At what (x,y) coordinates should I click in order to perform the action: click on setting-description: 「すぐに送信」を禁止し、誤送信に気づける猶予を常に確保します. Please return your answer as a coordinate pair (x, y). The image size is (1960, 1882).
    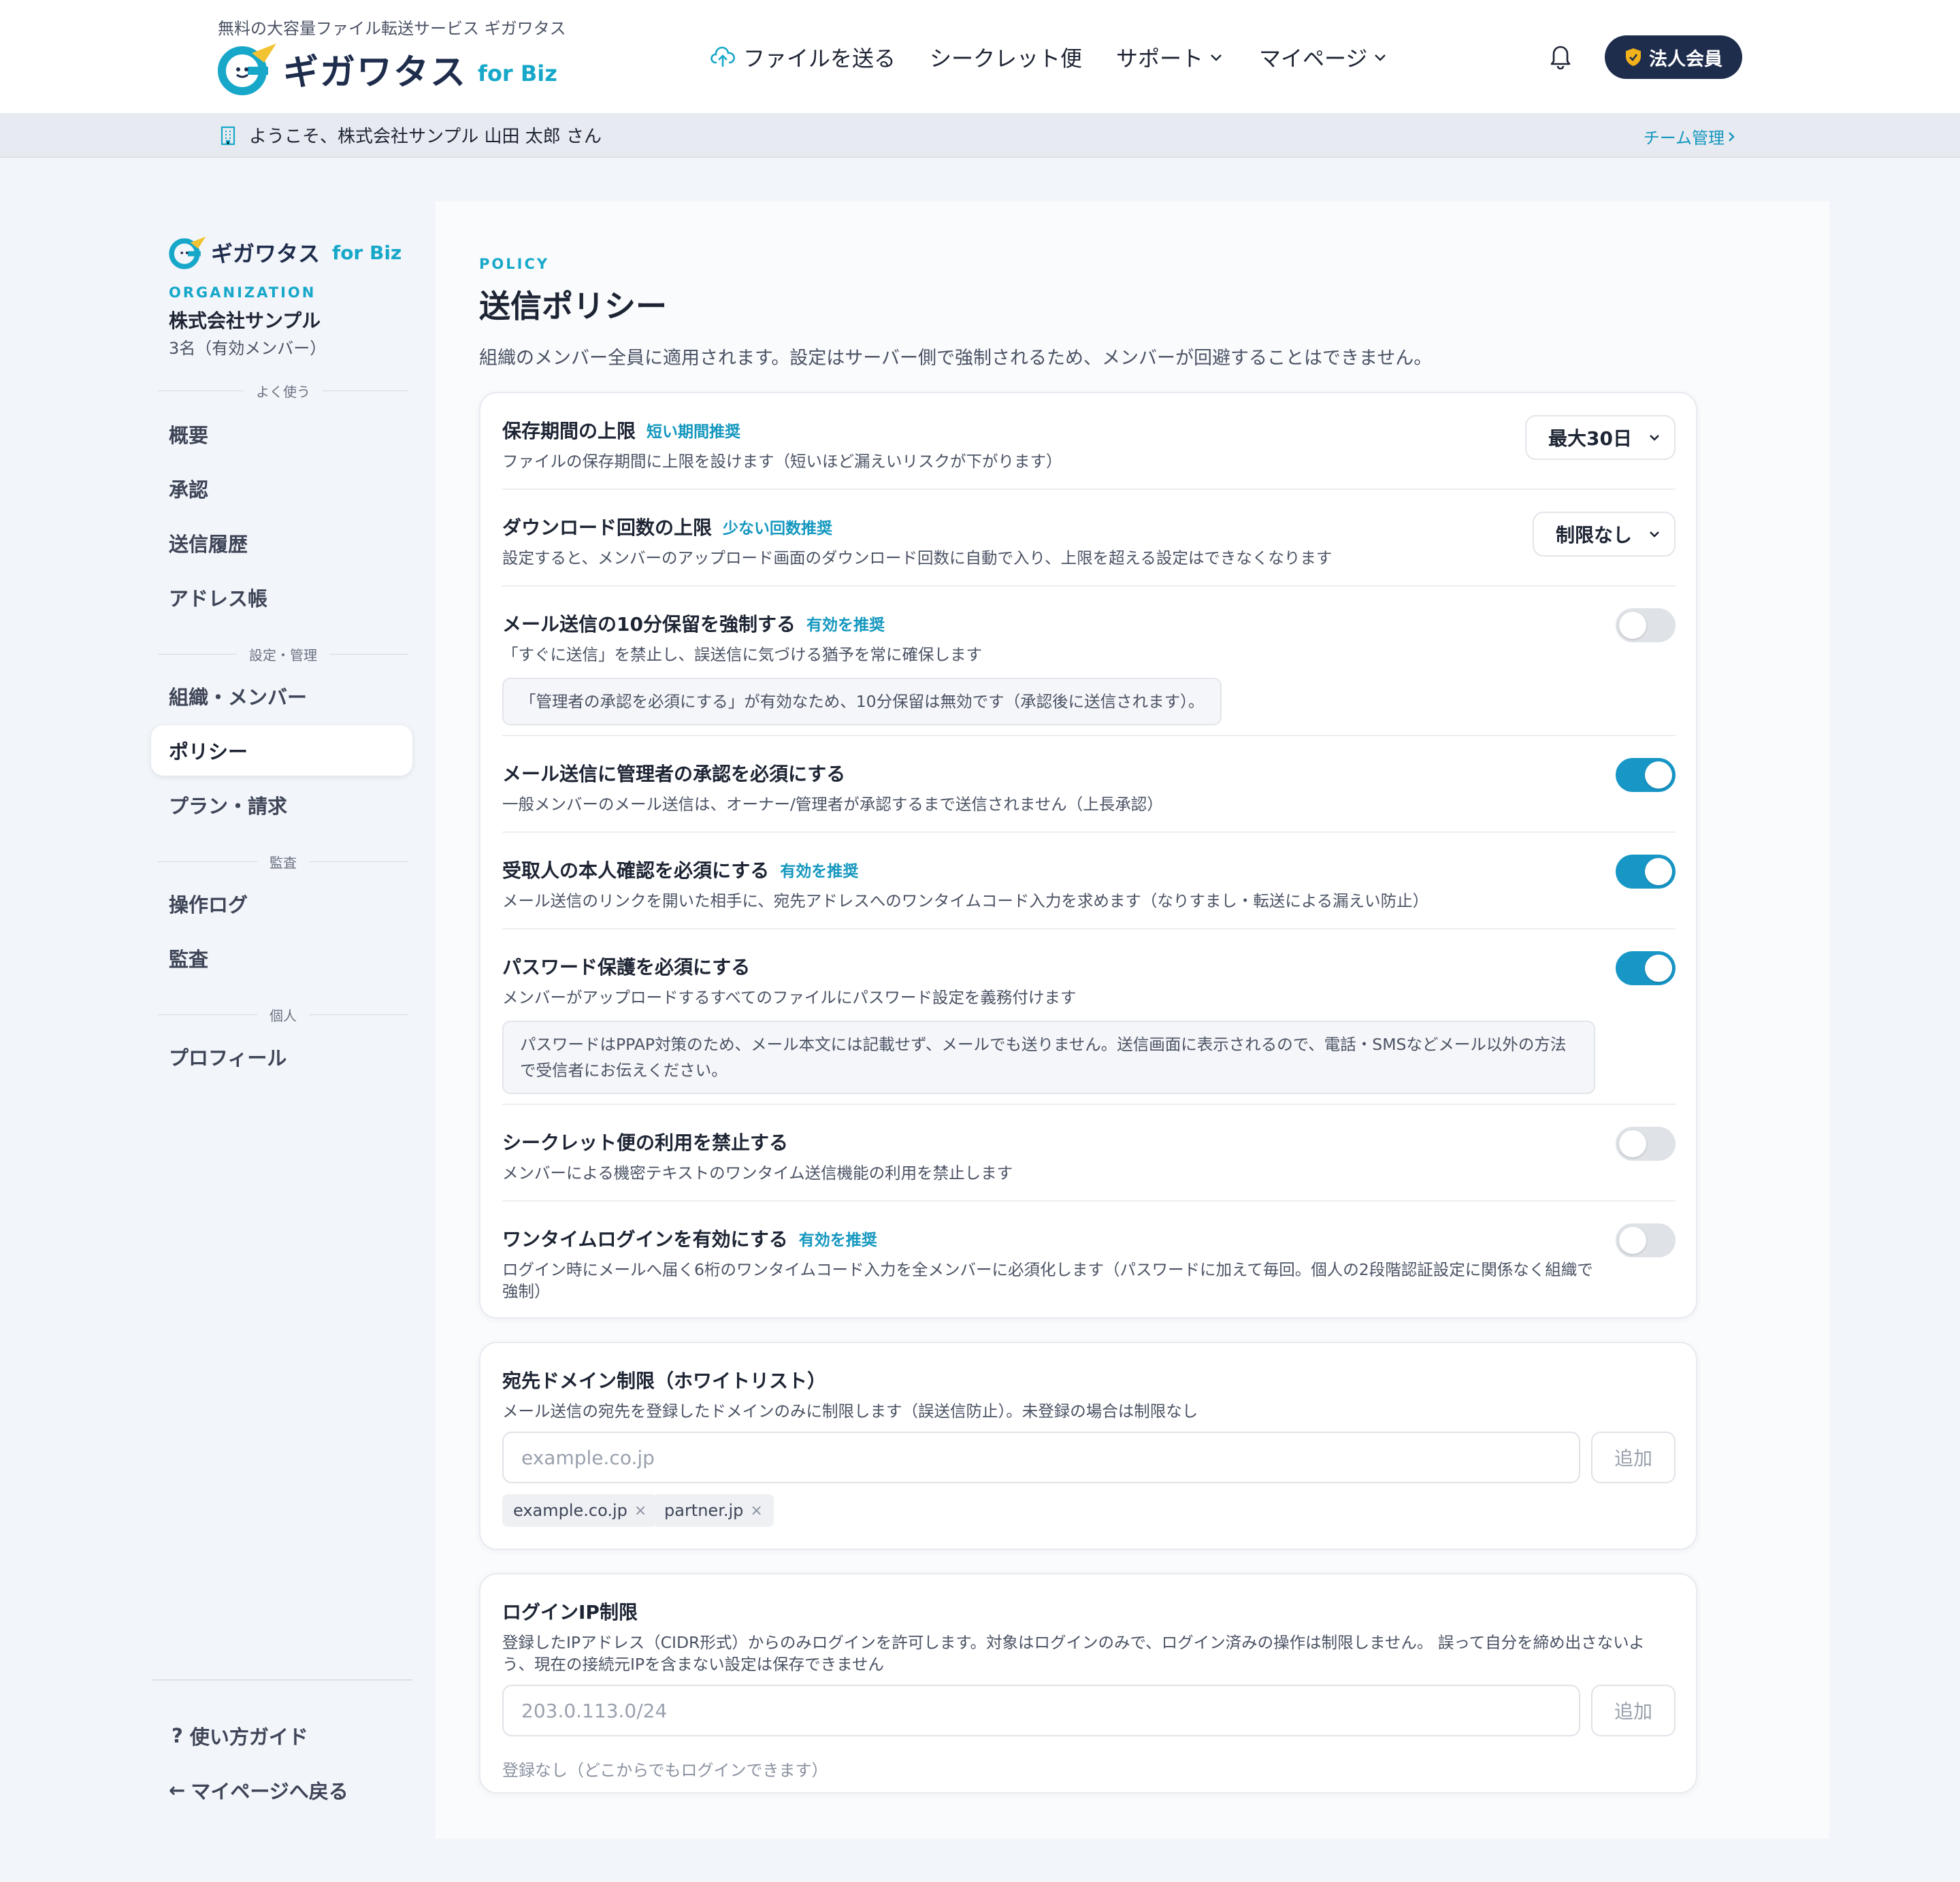
    Looking at the image, I should click on (742, 654).